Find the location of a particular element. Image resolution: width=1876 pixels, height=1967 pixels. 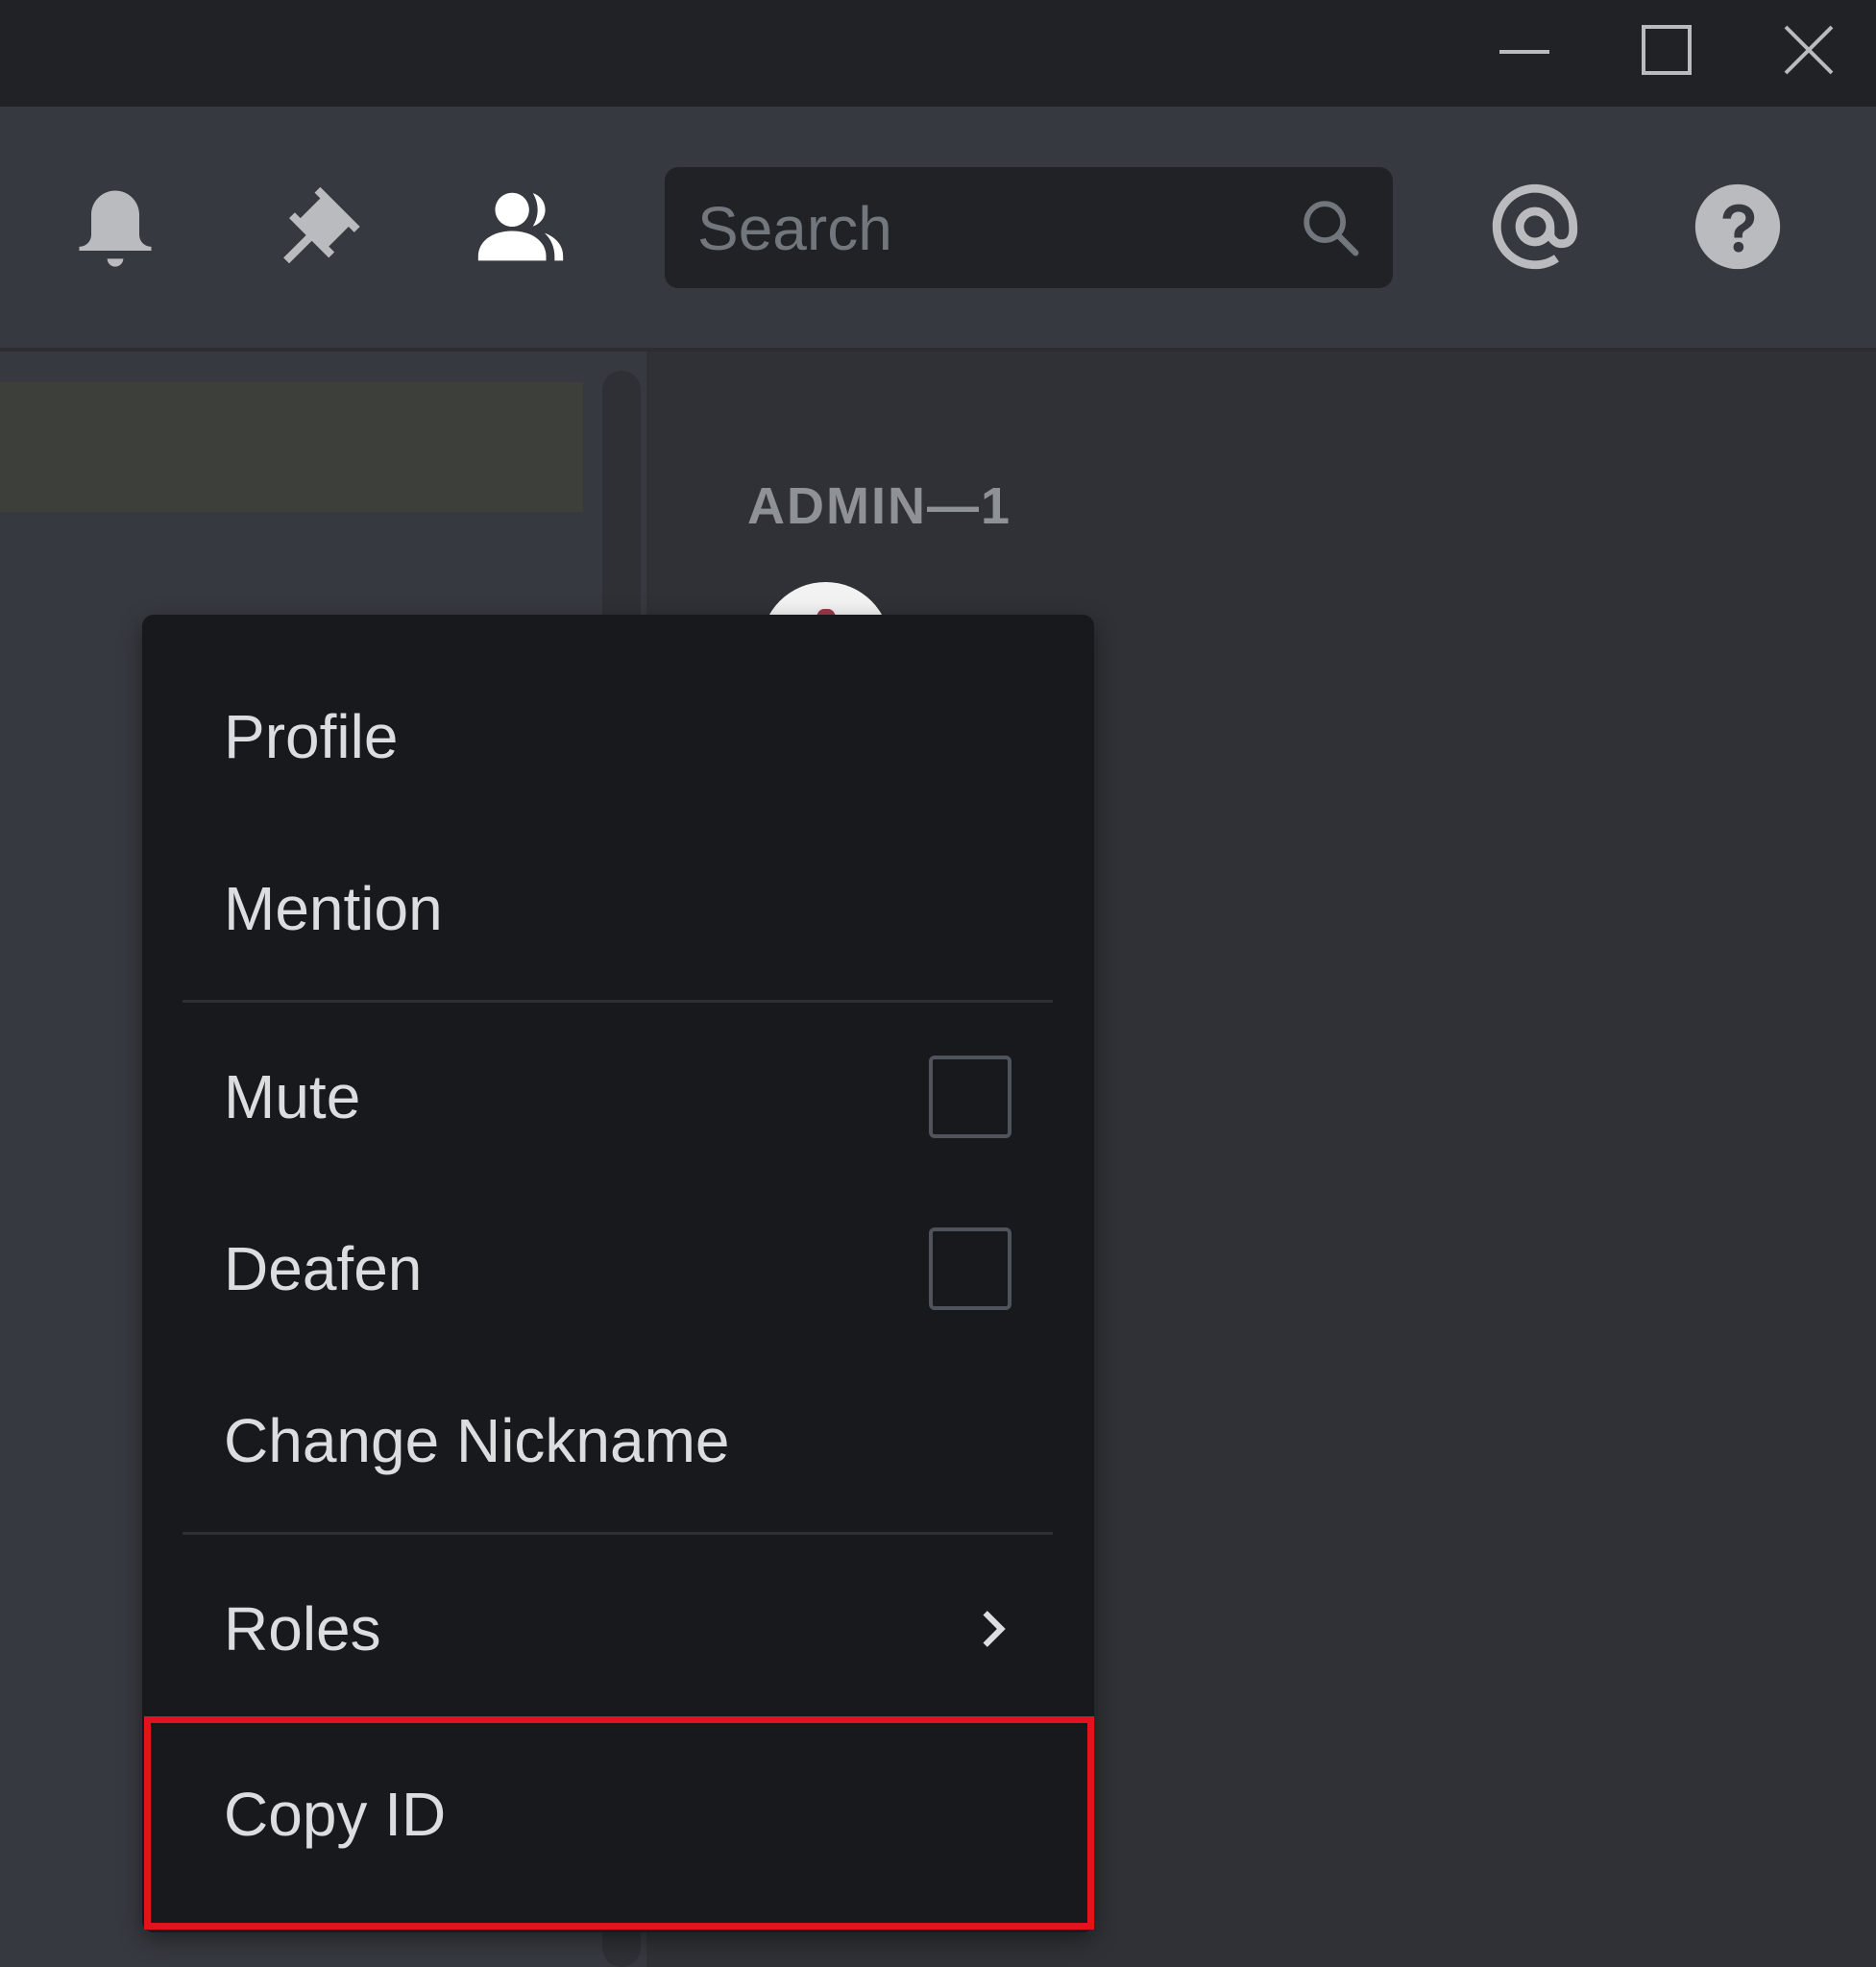

highlighted-message is located at coordinates (291, 447).